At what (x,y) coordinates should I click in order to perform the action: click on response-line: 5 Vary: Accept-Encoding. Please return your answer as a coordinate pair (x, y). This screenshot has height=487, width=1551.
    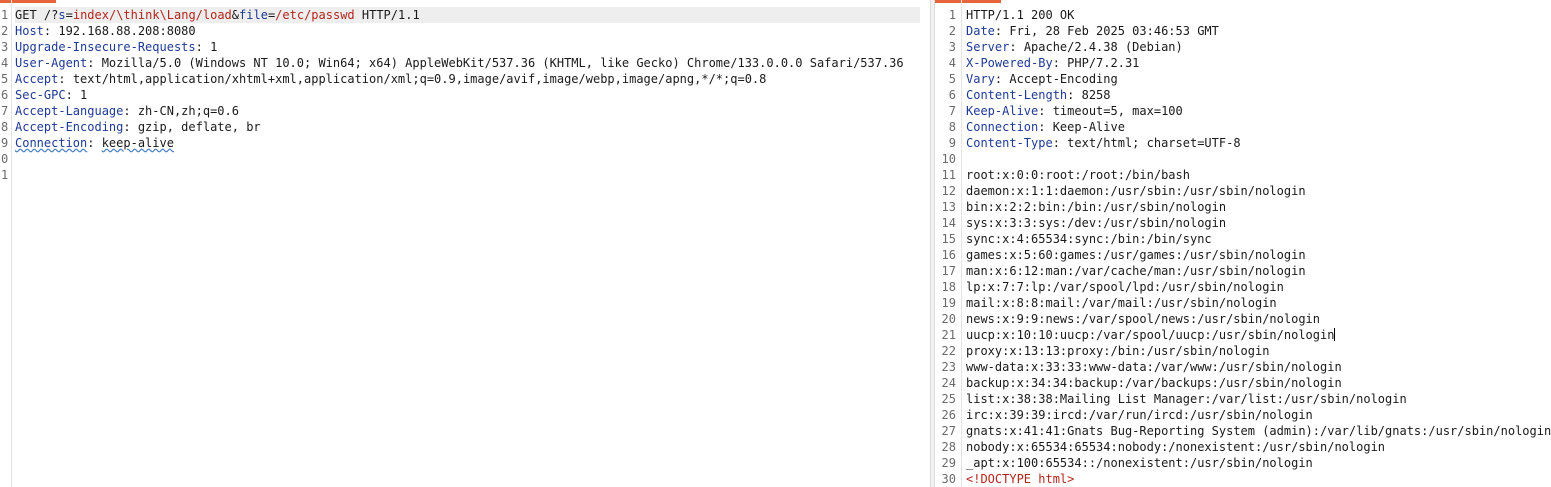
    Looking at the image, I should click on (1243, 79).